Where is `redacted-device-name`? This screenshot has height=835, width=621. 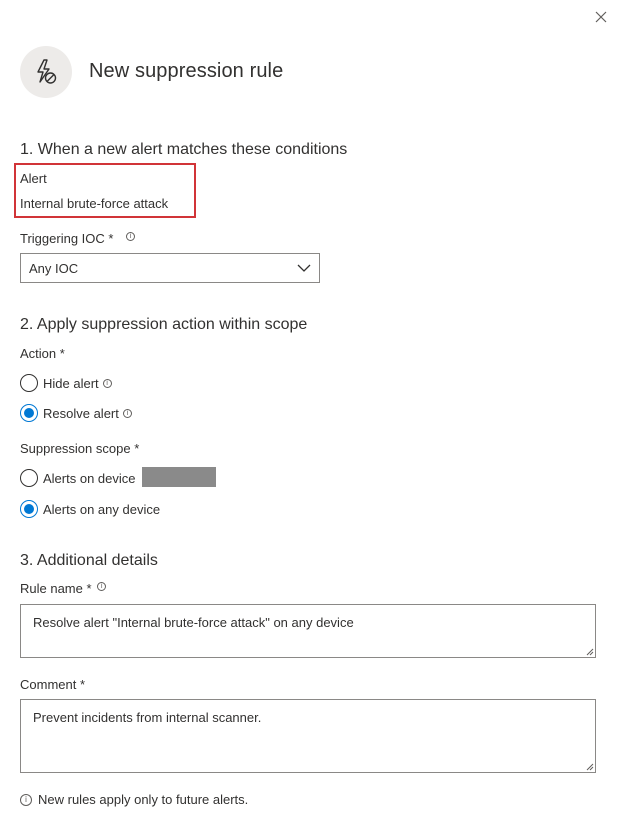
redacted-device-name is located at coordinates (179, 477).